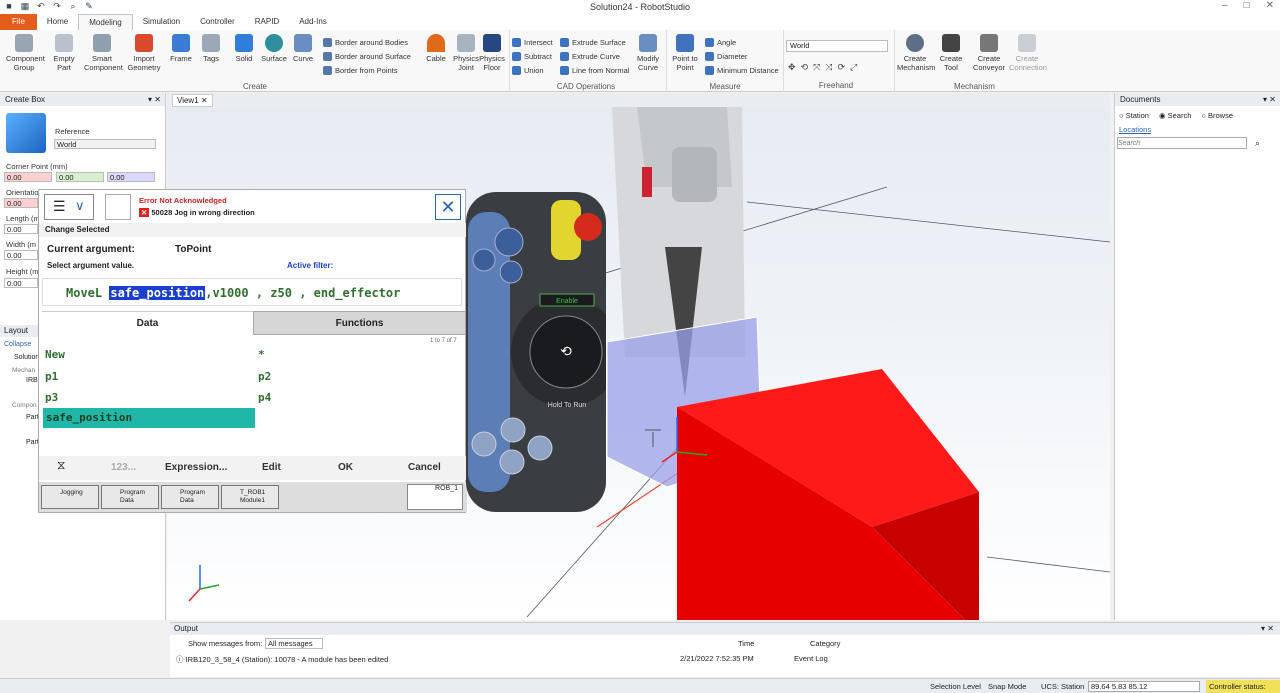  What do you see at coordinates (21, 203) in the screenshot?
I see `orientation-field: 0.00` at bounding box center [21, 203].